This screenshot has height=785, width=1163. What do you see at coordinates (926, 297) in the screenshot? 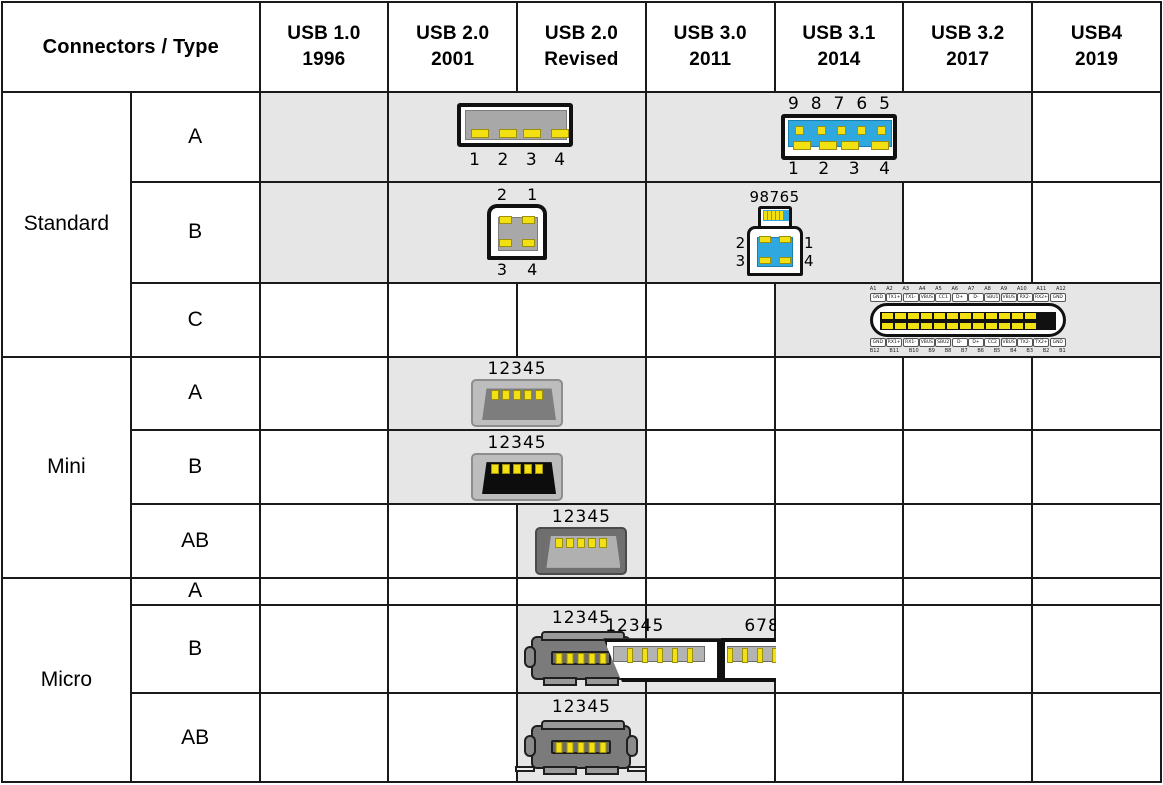
I see `signal-a4: VBUS` at bounding box center [926, 297].